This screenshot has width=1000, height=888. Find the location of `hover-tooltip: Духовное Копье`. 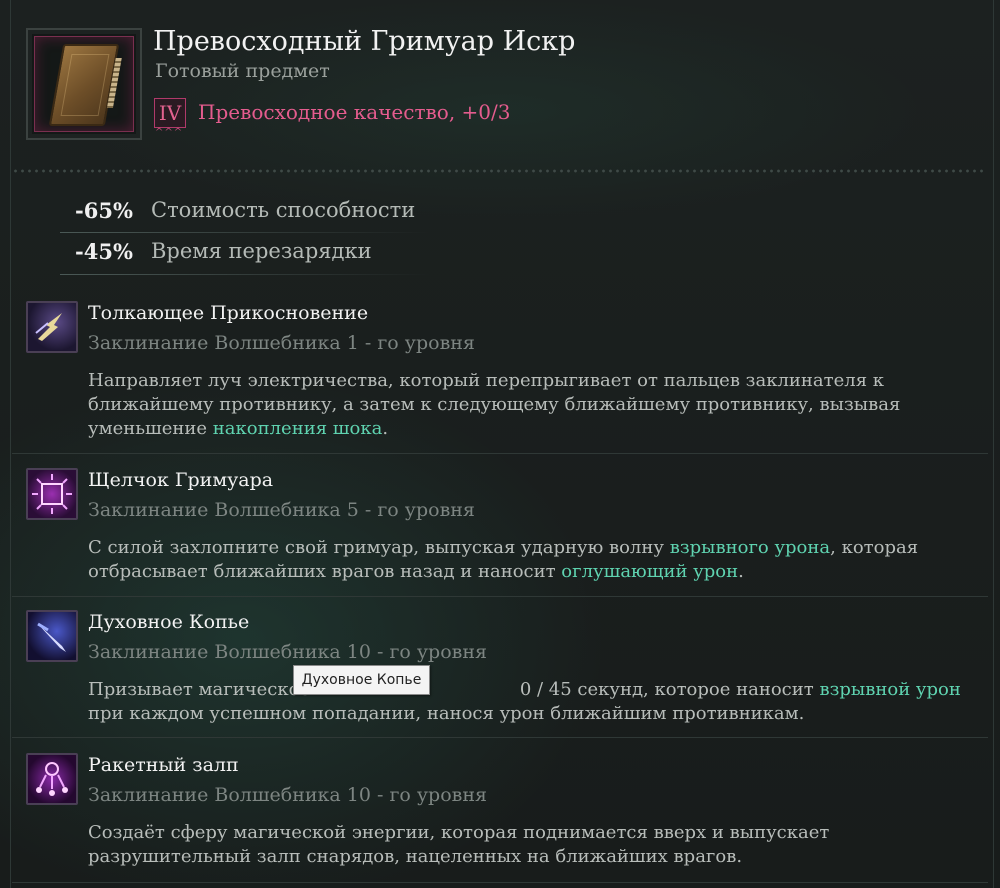

hover-tooltip: Духовное Копье is located at coordinates (361, 680).